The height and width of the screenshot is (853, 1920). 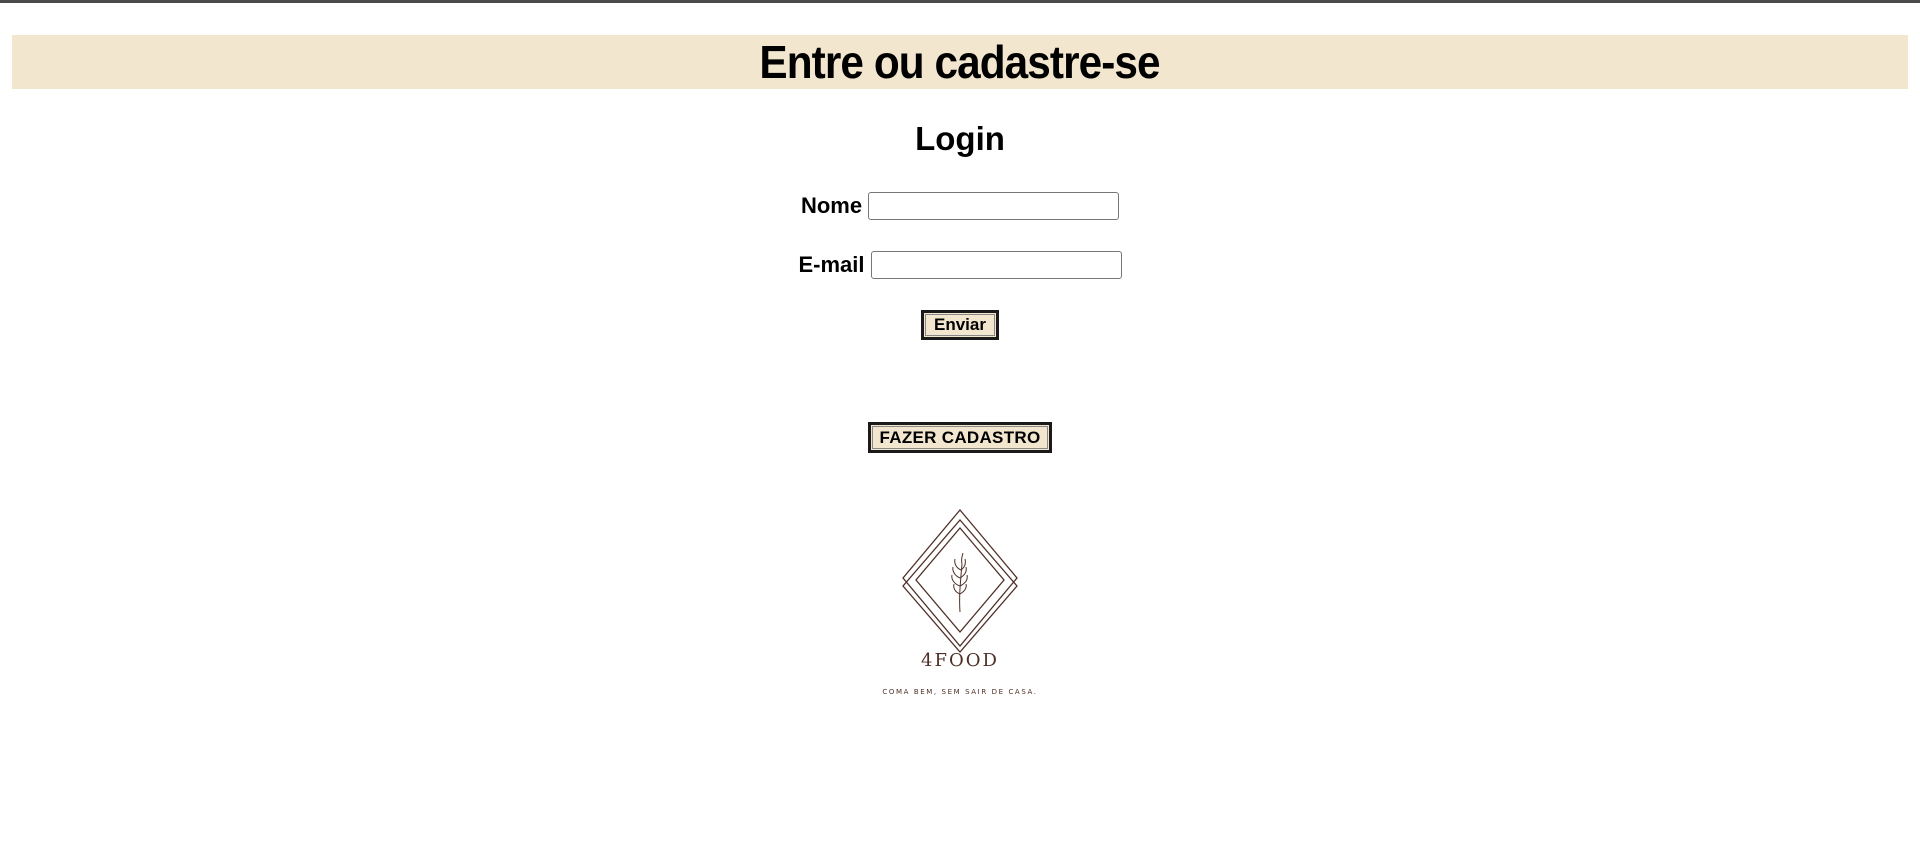 I want to click on header-banner: Entre ou cadastre-se, so click(x=960, y=62).